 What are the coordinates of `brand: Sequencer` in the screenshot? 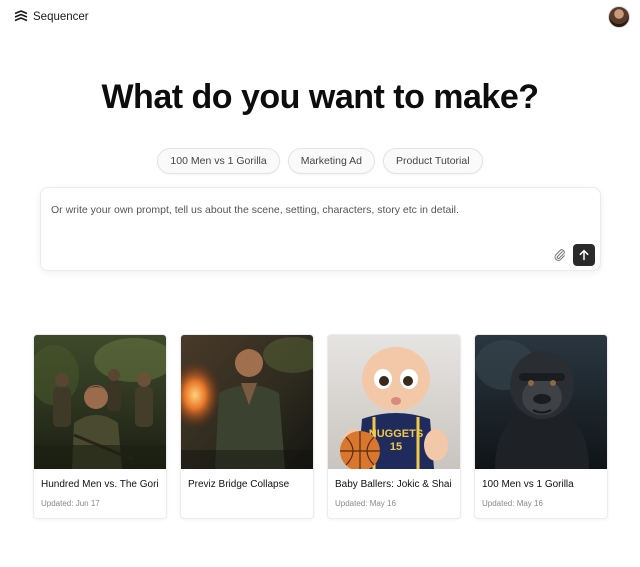 It's located at (51, 17).